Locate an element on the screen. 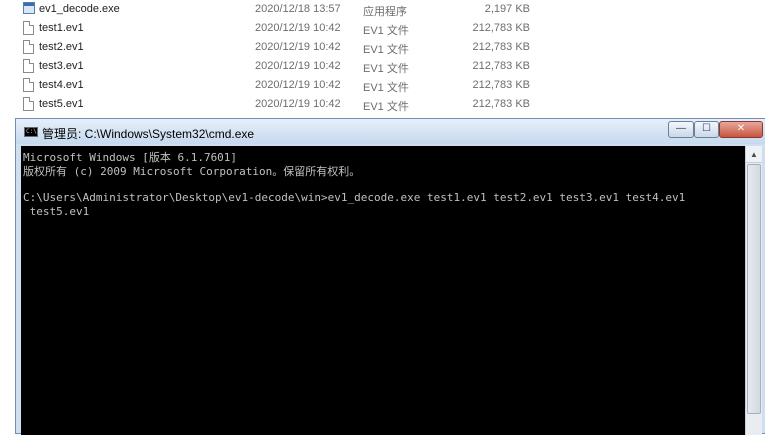 The height and width of the screenshot is (435, 765). minimize-icon: — is located at coordinates (681, 128).